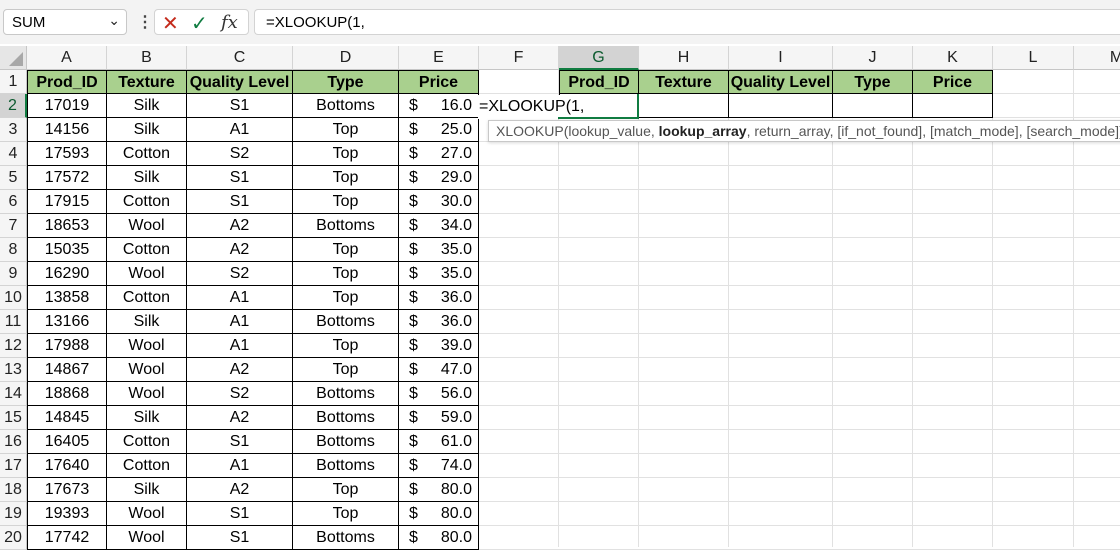 The image size is (1120, 550). What do you see at coordinates (439, 178) in the screenshot?
I see `table-cell: $29.0` at bounding box center [439, 178].